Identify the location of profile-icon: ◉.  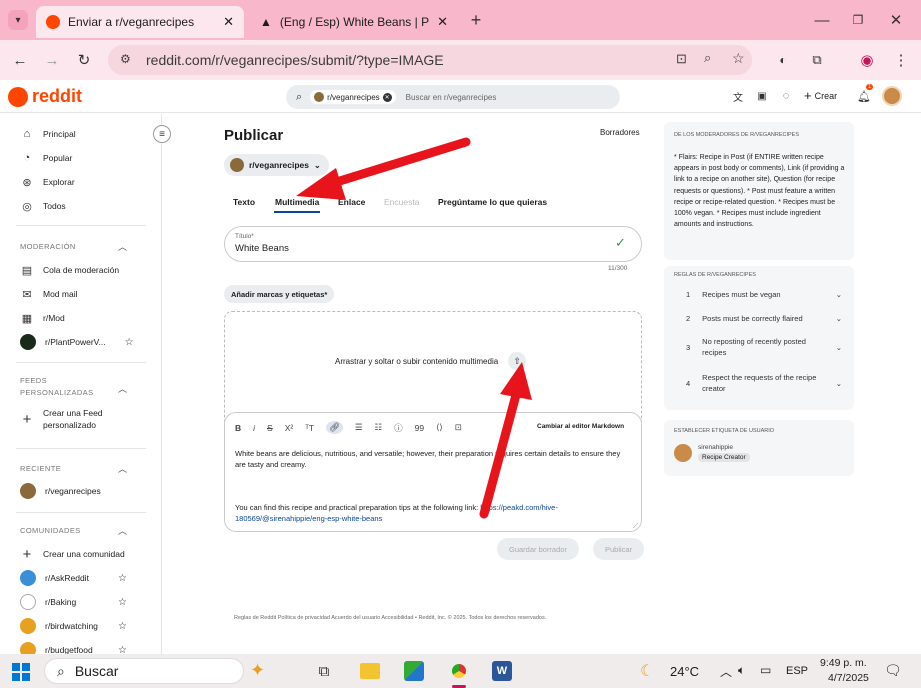
(867, 60).